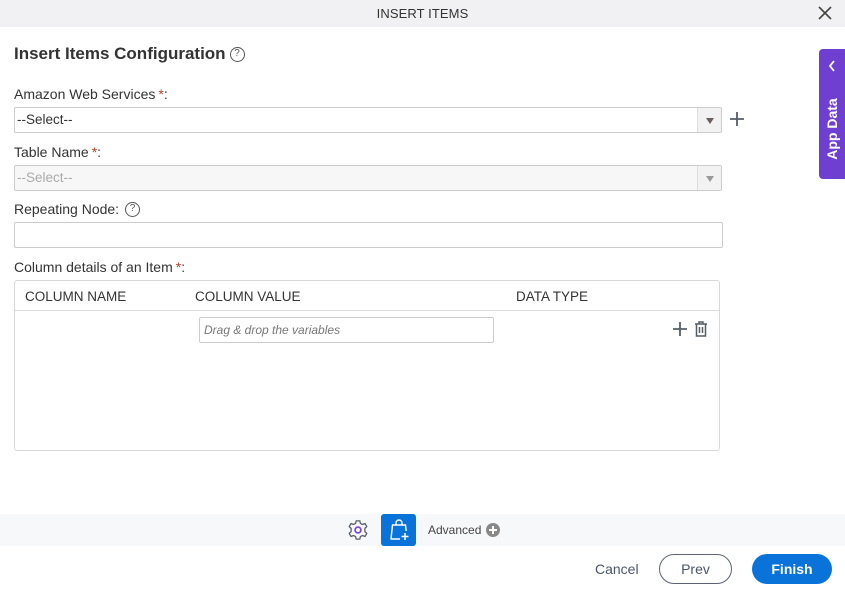 The image size is (845, 594). I want to click on column-header-data-type: DATA TYPE, so click(552, 296).